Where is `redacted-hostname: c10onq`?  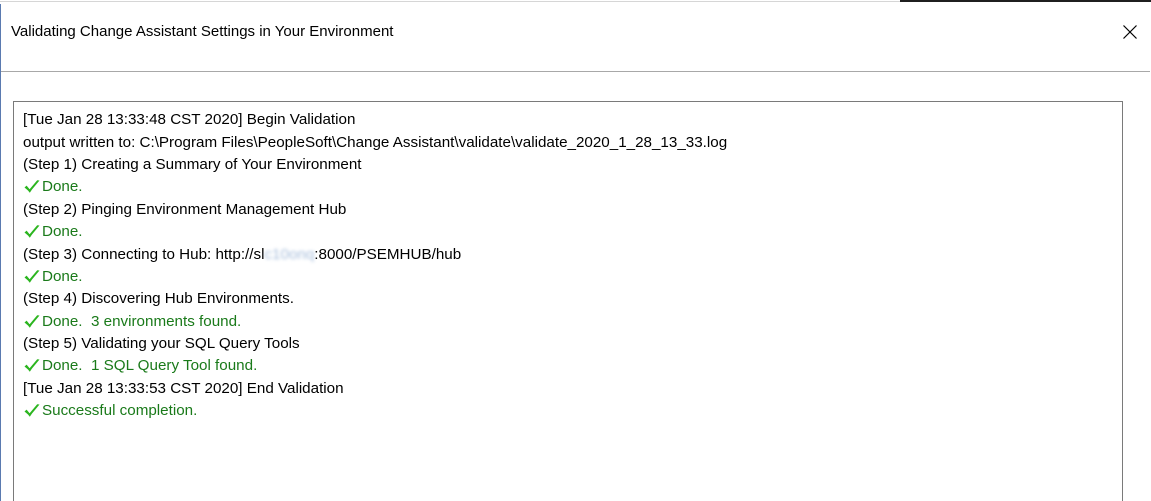
redacted-hostname: c10onq is located at coordinates (289, 254).